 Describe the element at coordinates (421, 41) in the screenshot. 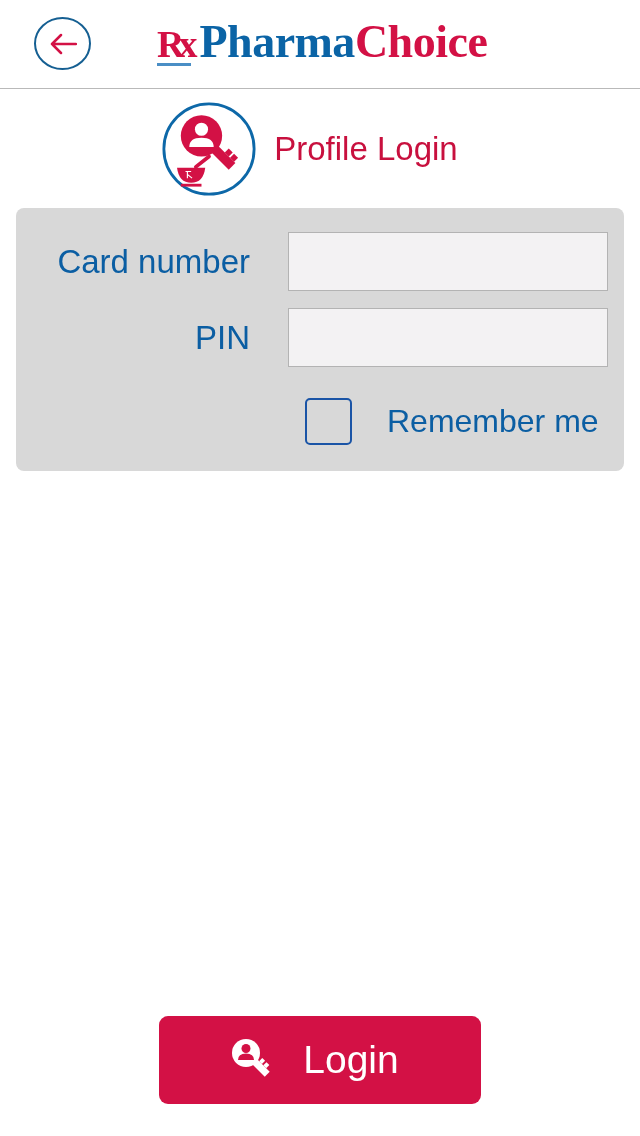

I see `logo-text: Choice` at that location.